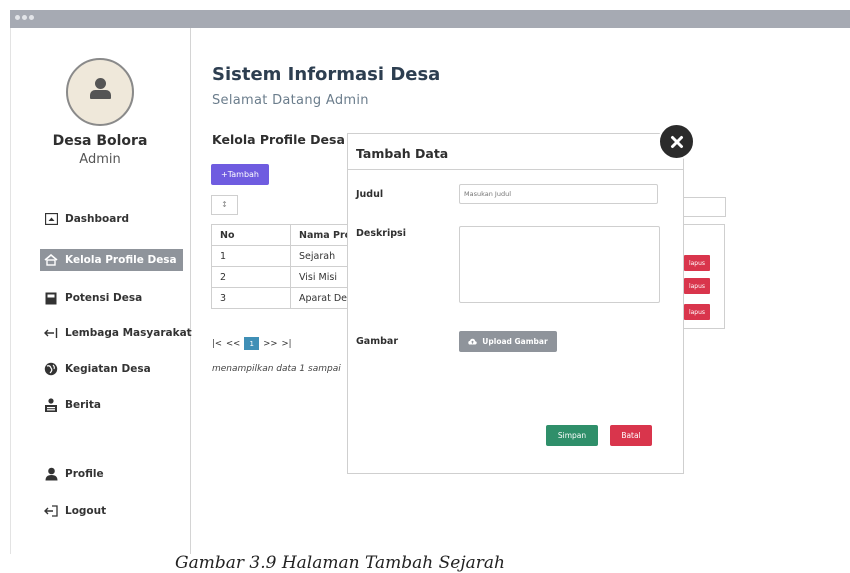 The image size is (850, 573). What do you see at coordinates (240, 174) in the screenshot?
I see `add-data-button: +Tambah` at bounding box center [240, 174].